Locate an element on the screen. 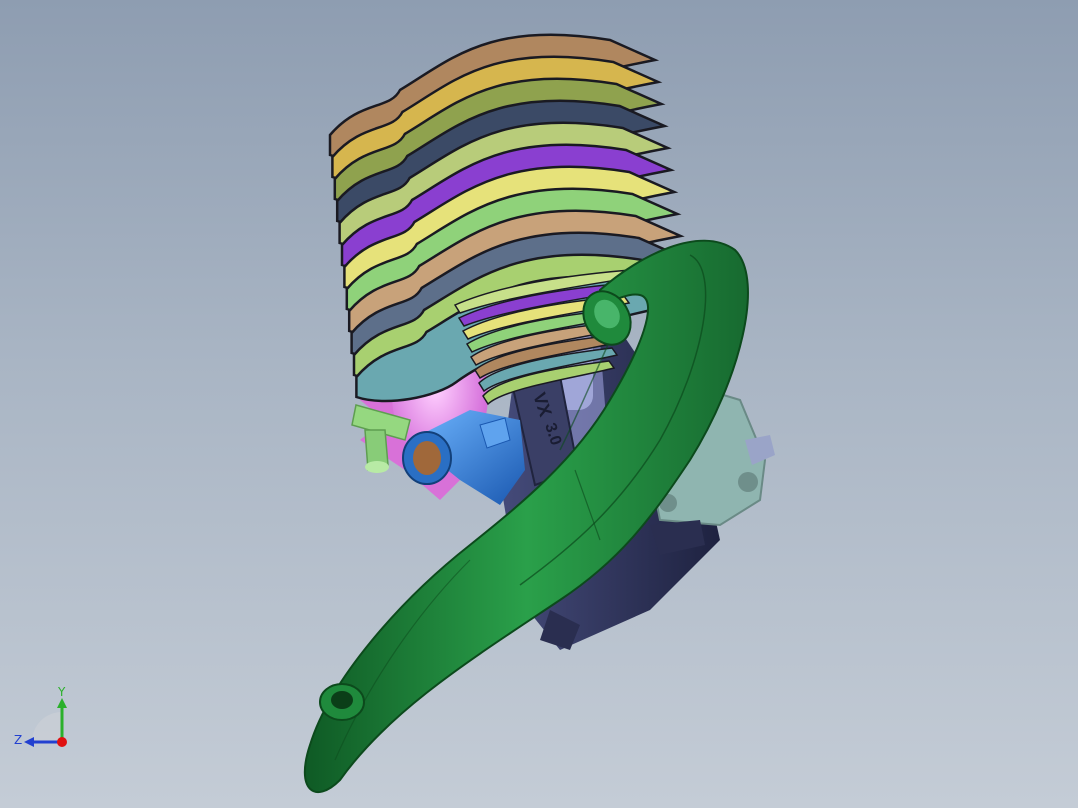  triad-z-label: Z is located at coordinates (18, 740).